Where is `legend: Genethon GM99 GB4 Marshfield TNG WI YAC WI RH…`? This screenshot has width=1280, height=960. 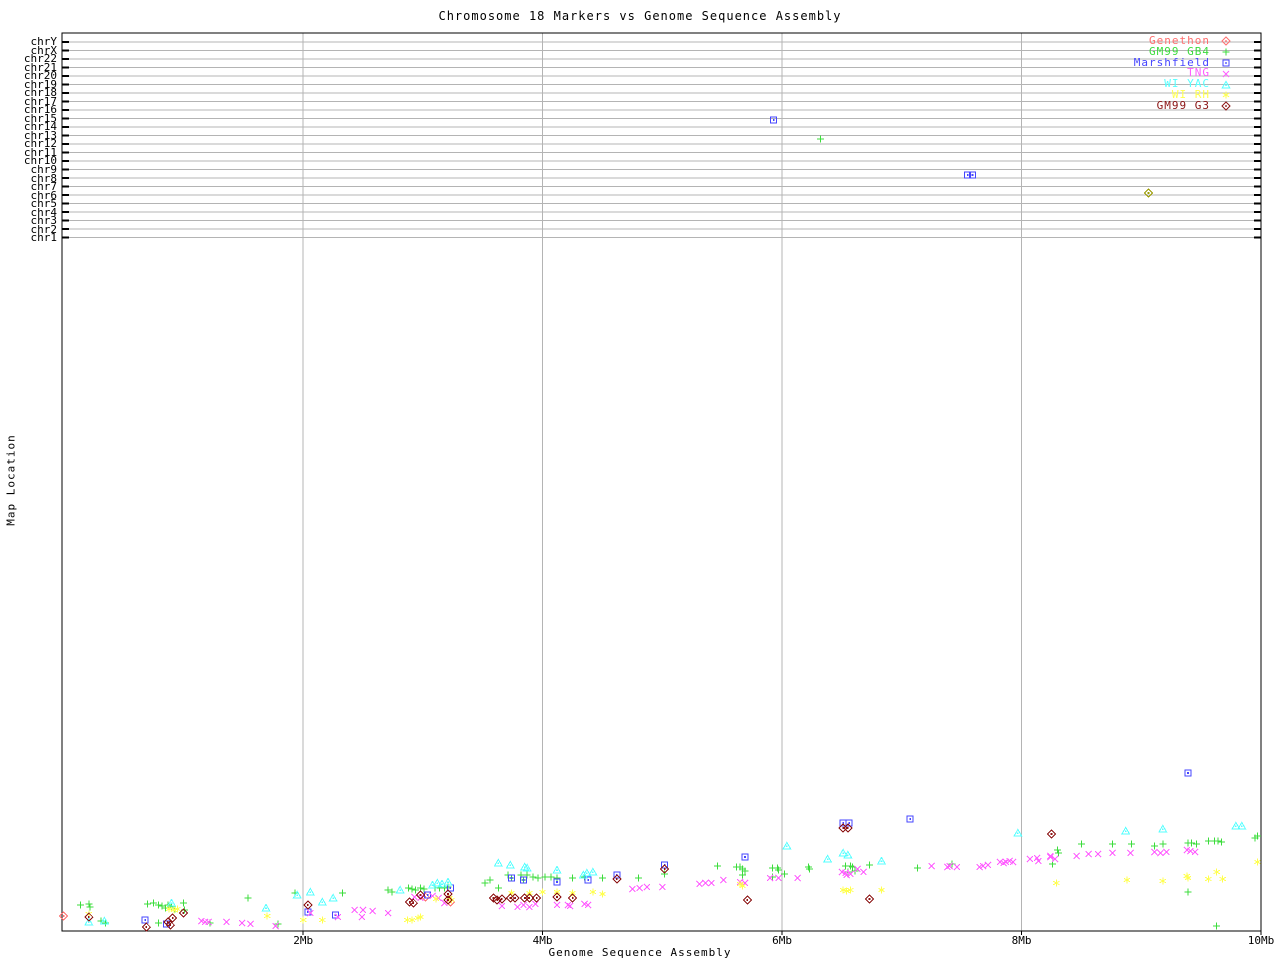
legend: Genethon GM99 GB4 Marshfield TNG WI YAC WI RH… is located at coordinates (1188, 73).